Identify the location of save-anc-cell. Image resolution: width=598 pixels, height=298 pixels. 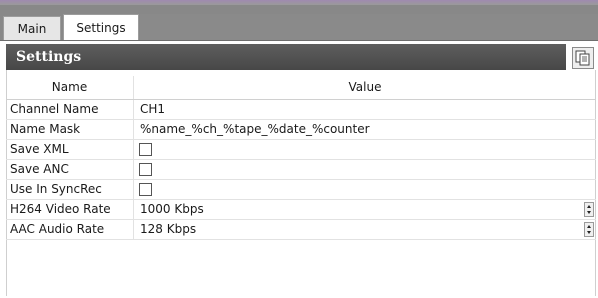
(365, 169).